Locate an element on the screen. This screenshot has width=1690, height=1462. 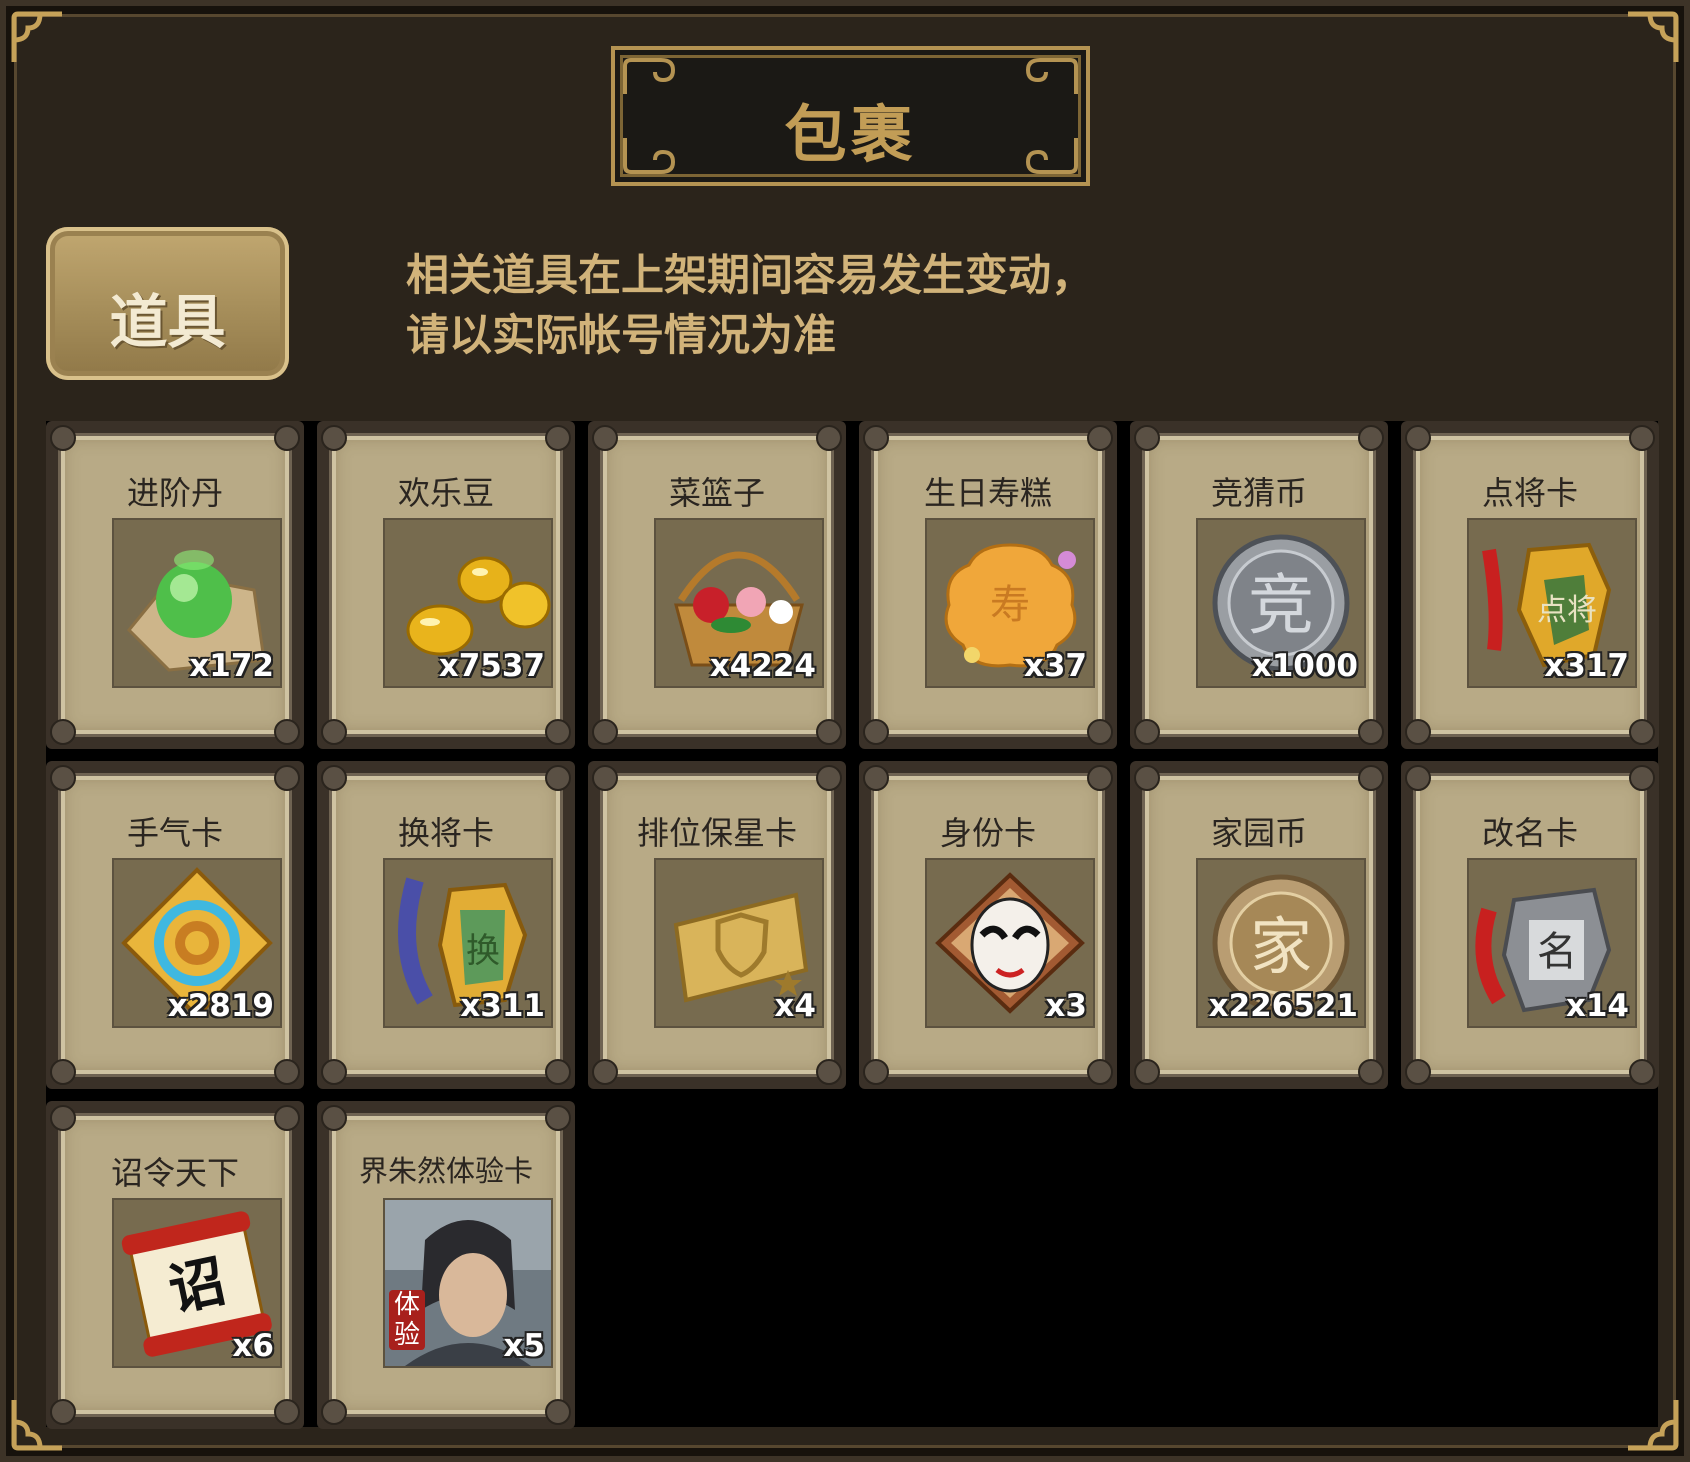
item-count: x37 is located at coordinates (1055, 666).